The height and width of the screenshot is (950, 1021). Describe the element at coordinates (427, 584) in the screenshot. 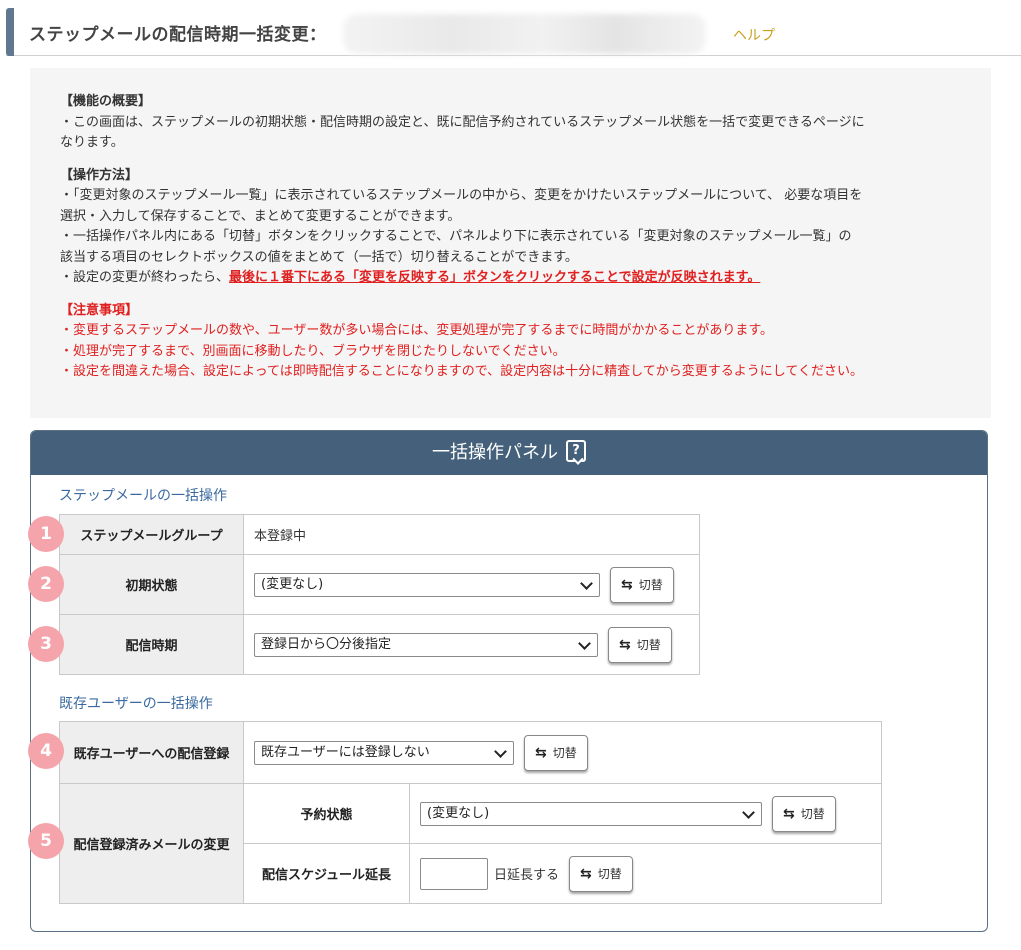

I see `initial-state-select: (変更なし)` at that location.